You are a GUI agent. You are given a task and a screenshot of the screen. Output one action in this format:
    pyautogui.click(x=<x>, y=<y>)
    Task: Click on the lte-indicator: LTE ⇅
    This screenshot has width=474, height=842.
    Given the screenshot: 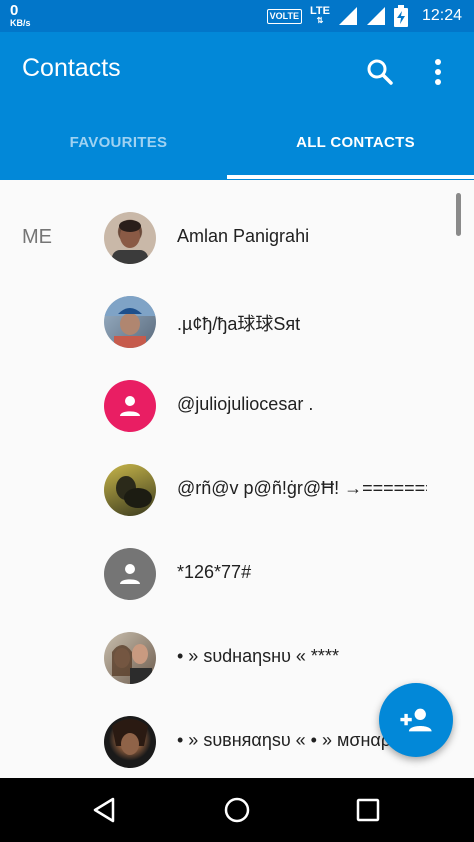 What is the action you would take?
    pyautogui.click(x=320, y=16)
    